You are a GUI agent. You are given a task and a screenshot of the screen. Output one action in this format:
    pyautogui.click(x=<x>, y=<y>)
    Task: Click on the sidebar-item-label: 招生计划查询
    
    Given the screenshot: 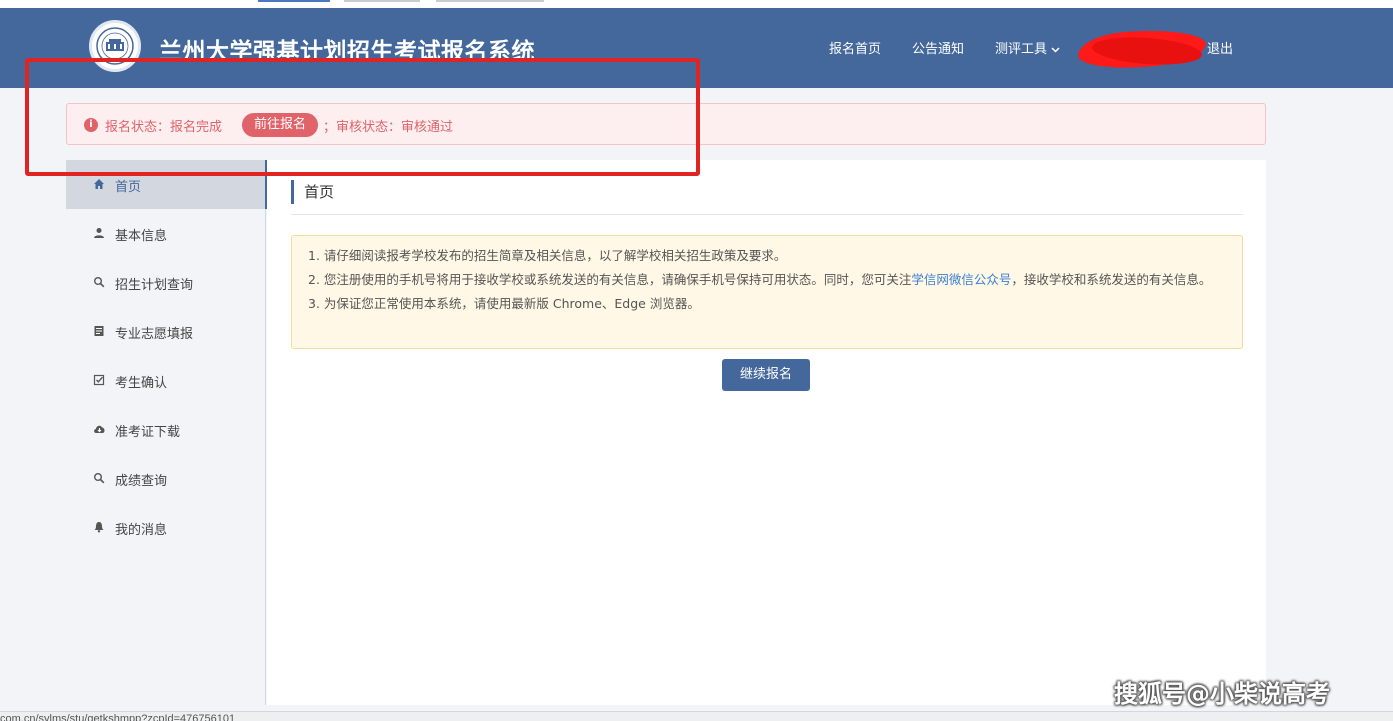 What is the action you would take?
    pyautogui.click(x=154, y=285)
    